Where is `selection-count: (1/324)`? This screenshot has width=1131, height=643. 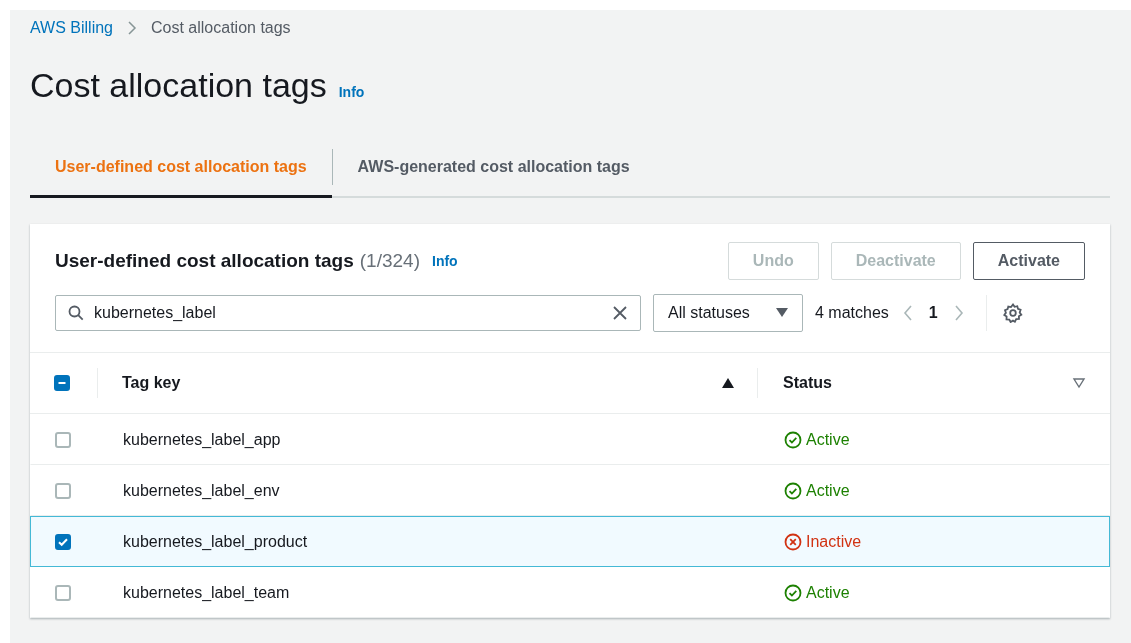 selection-count: (1/324) is located at coordinates (389, 261).